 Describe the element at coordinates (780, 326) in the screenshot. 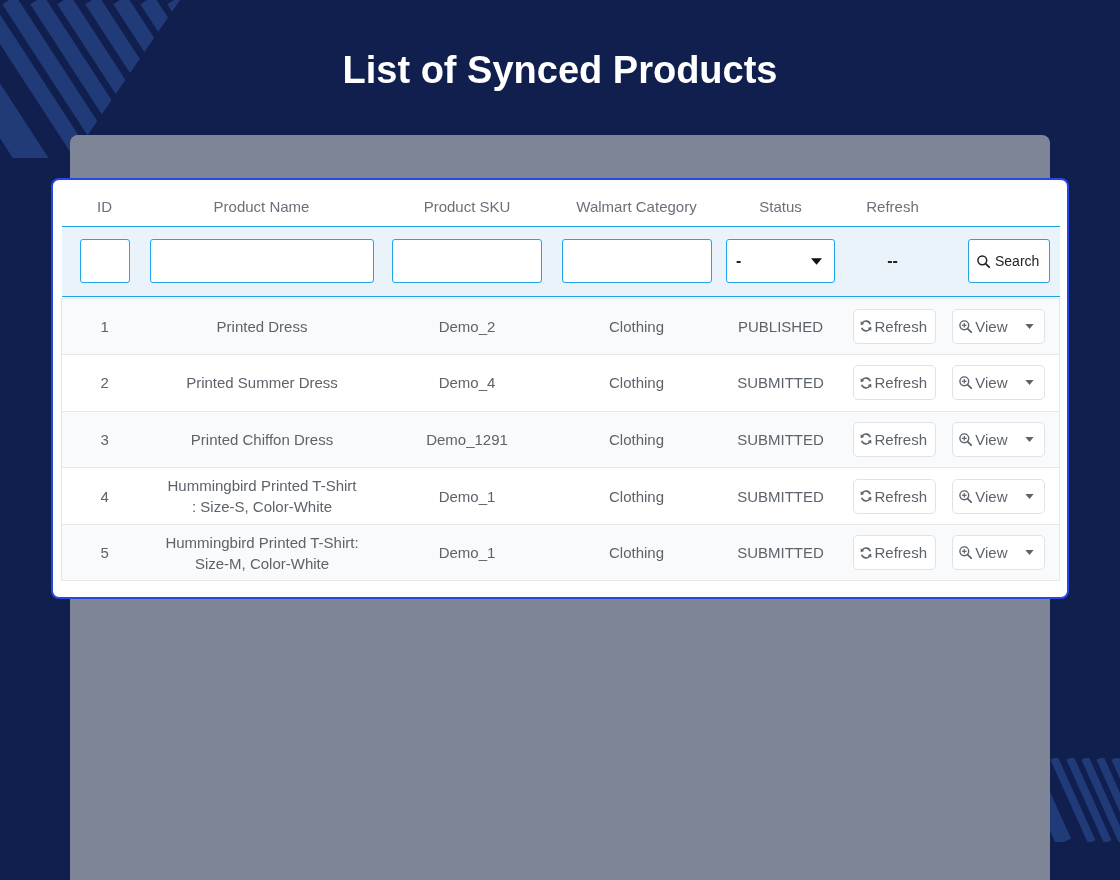

I see `table-cell: PUBLISHED` at that location.